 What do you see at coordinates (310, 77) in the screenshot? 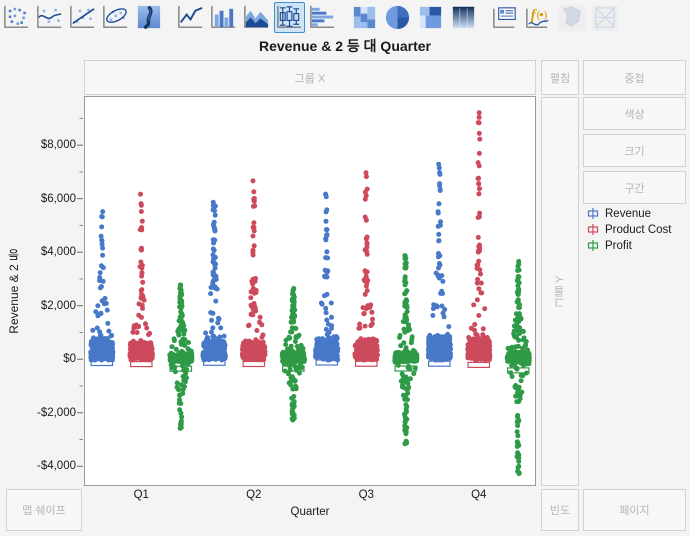
I see `drop-zone-group-x: 그룹 X` at bounding box center [310, 77].